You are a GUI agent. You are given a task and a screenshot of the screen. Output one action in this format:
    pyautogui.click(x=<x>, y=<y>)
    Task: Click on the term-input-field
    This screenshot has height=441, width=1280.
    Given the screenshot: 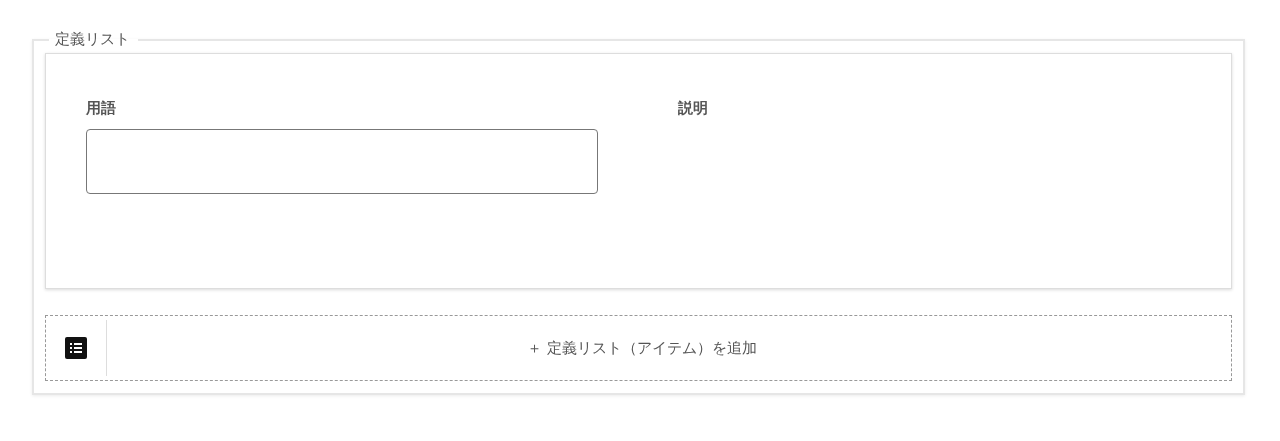 What is the action you would take?
    pyautogui.click(x=342, y=161)
    